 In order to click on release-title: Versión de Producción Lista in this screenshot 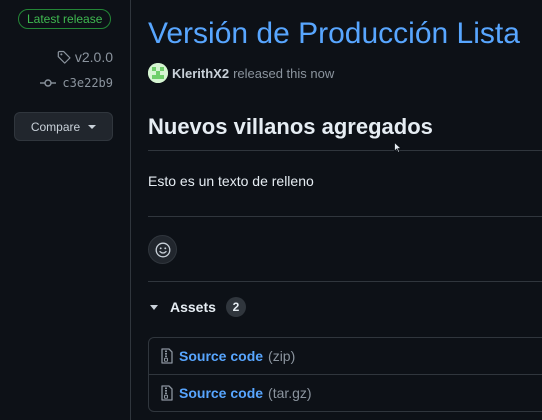, I will do `click(334, 34)`.